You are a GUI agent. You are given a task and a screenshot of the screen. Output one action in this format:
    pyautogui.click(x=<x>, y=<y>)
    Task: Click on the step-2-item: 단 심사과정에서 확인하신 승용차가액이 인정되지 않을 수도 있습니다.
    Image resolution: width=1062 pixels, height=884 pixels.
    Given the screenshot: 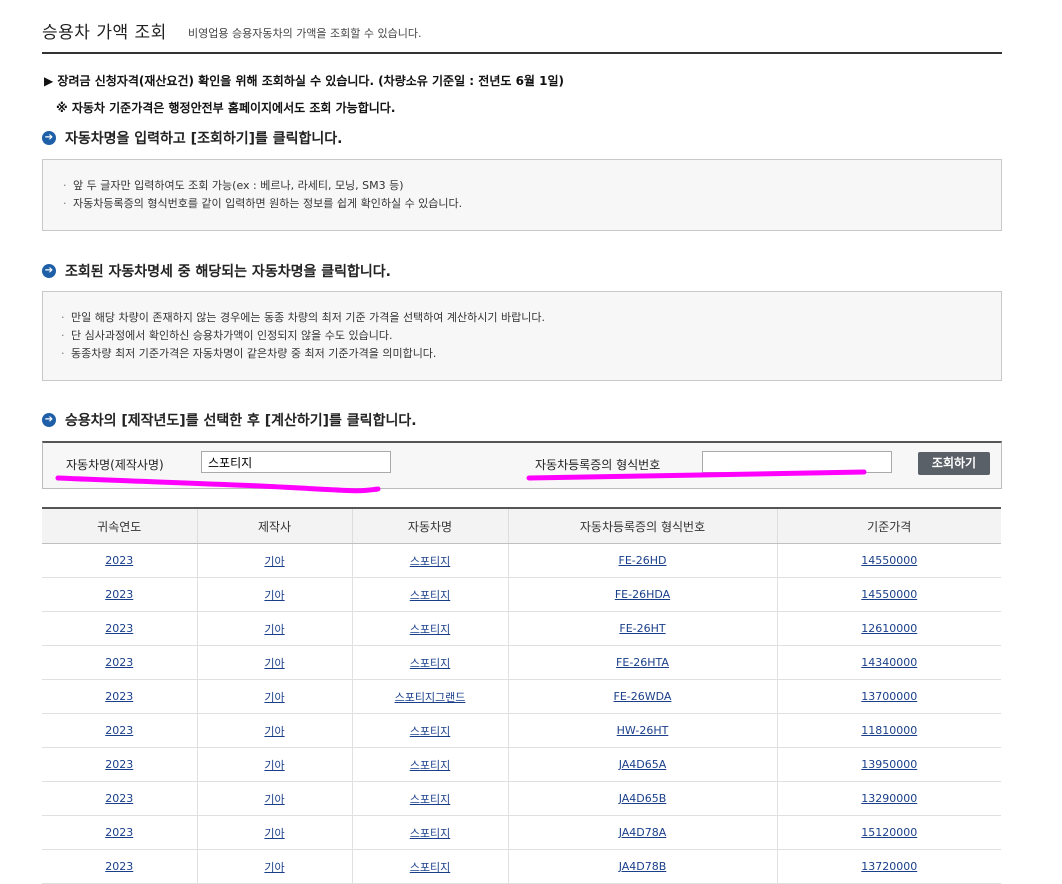 What is the action you would take?
    pyautogui.click(x=531, y=336)
    